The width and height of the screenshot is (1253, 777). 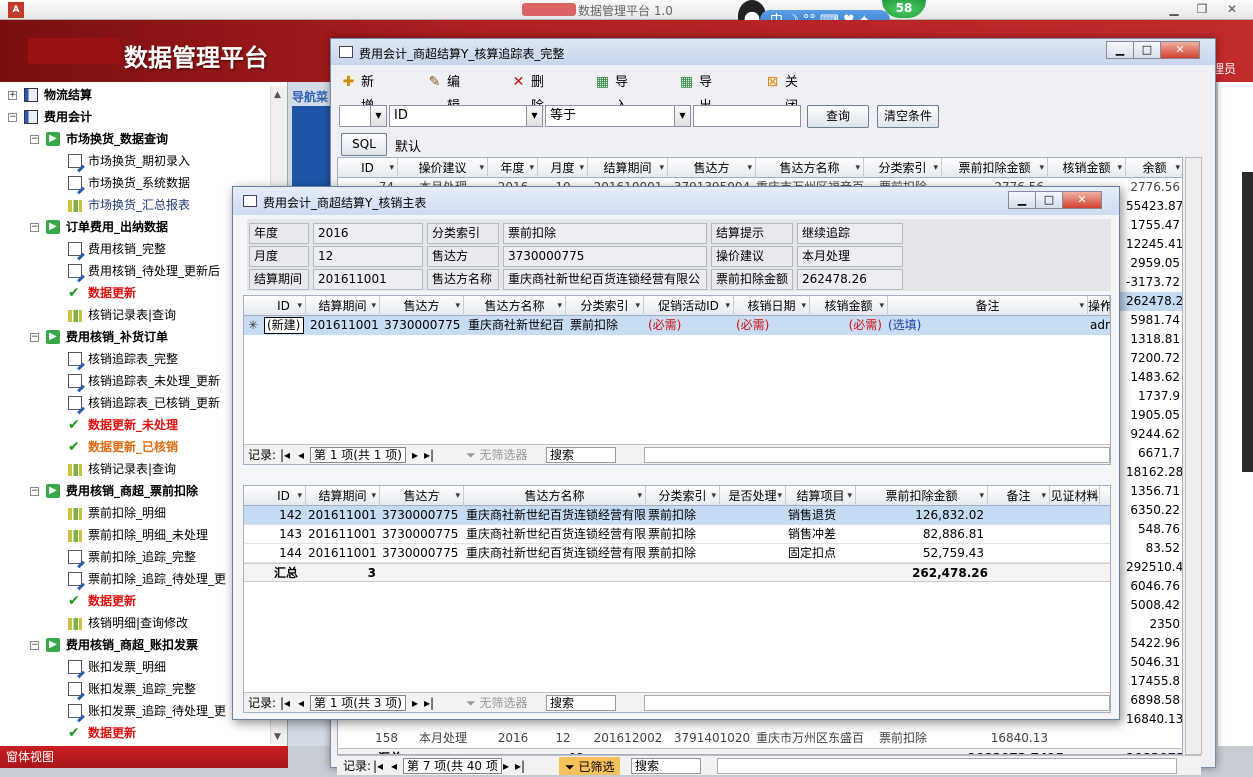 I want to click on tree-item: 票前扣除_明细_未处理, so click(x=135, y=535).